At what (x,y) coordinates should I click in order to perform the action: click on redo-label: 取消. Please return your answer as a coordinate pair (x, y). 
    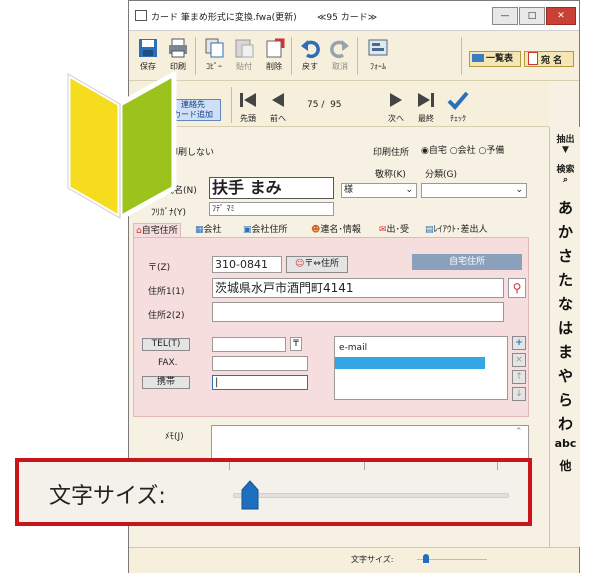
    Looking at the image, I should click on (340, 66).